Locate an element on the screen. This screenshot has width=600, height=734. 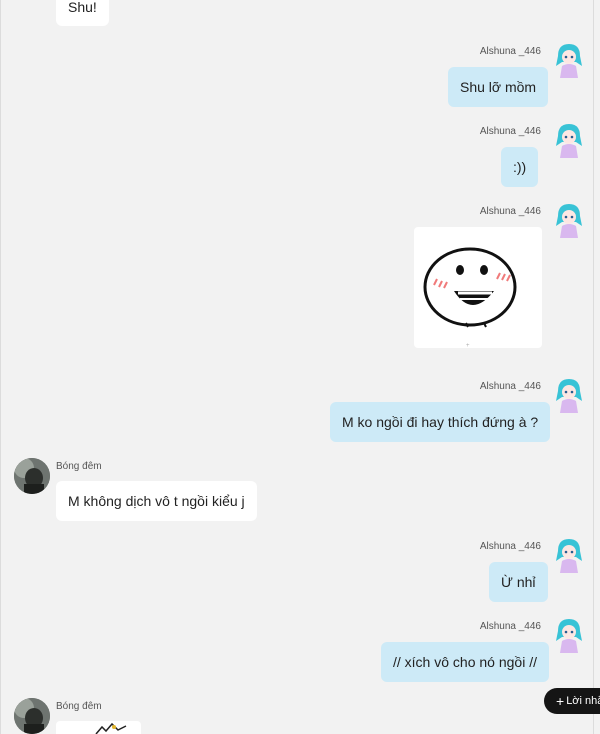
message-bubble-incoming: M không dịch vô t ngồi kiểu j is located at coordinates (156, 501).